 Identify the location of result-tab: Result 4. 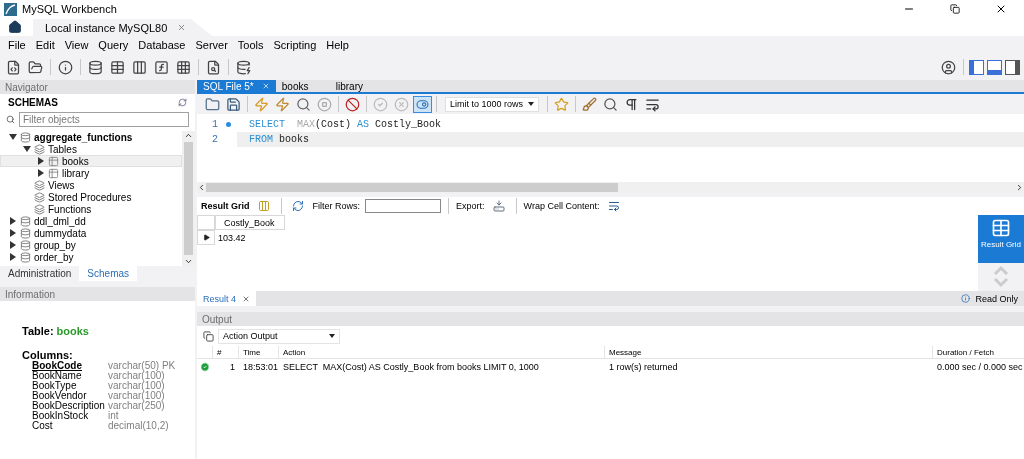
(227, 298).